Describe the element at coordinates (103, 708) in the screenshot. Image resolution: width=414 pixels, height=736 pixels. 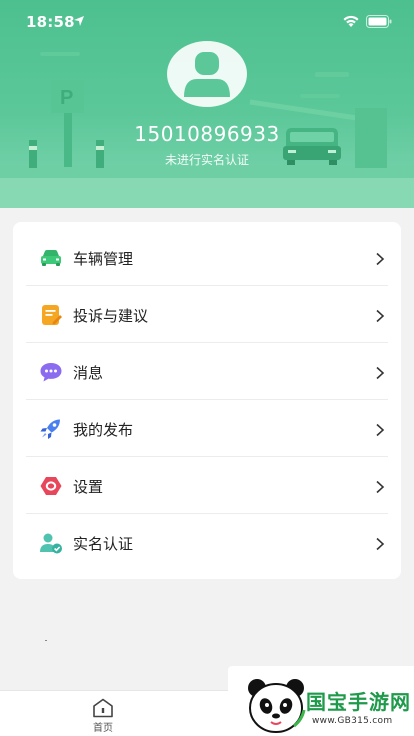
I see `home-icon` at that location.